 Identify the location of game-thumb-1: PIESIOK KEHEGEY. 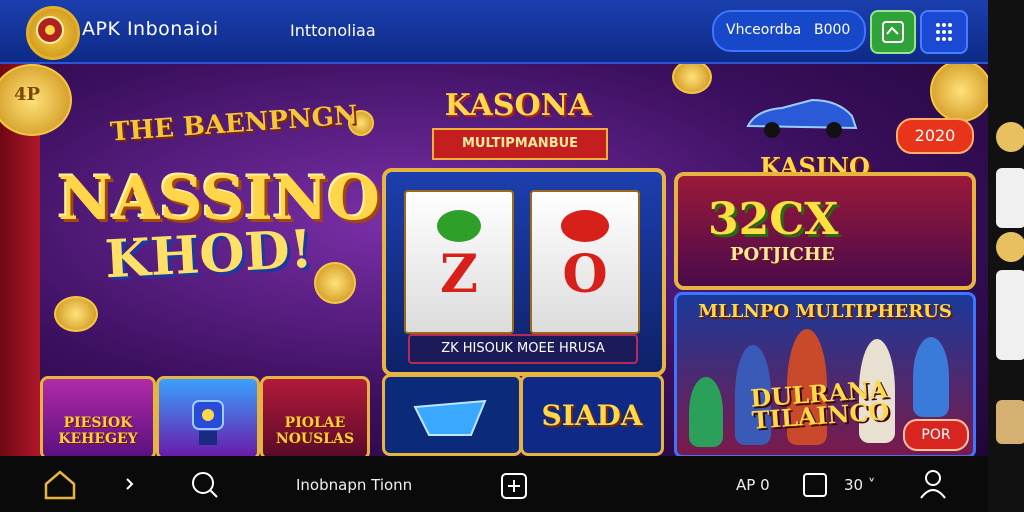
(98, 416).